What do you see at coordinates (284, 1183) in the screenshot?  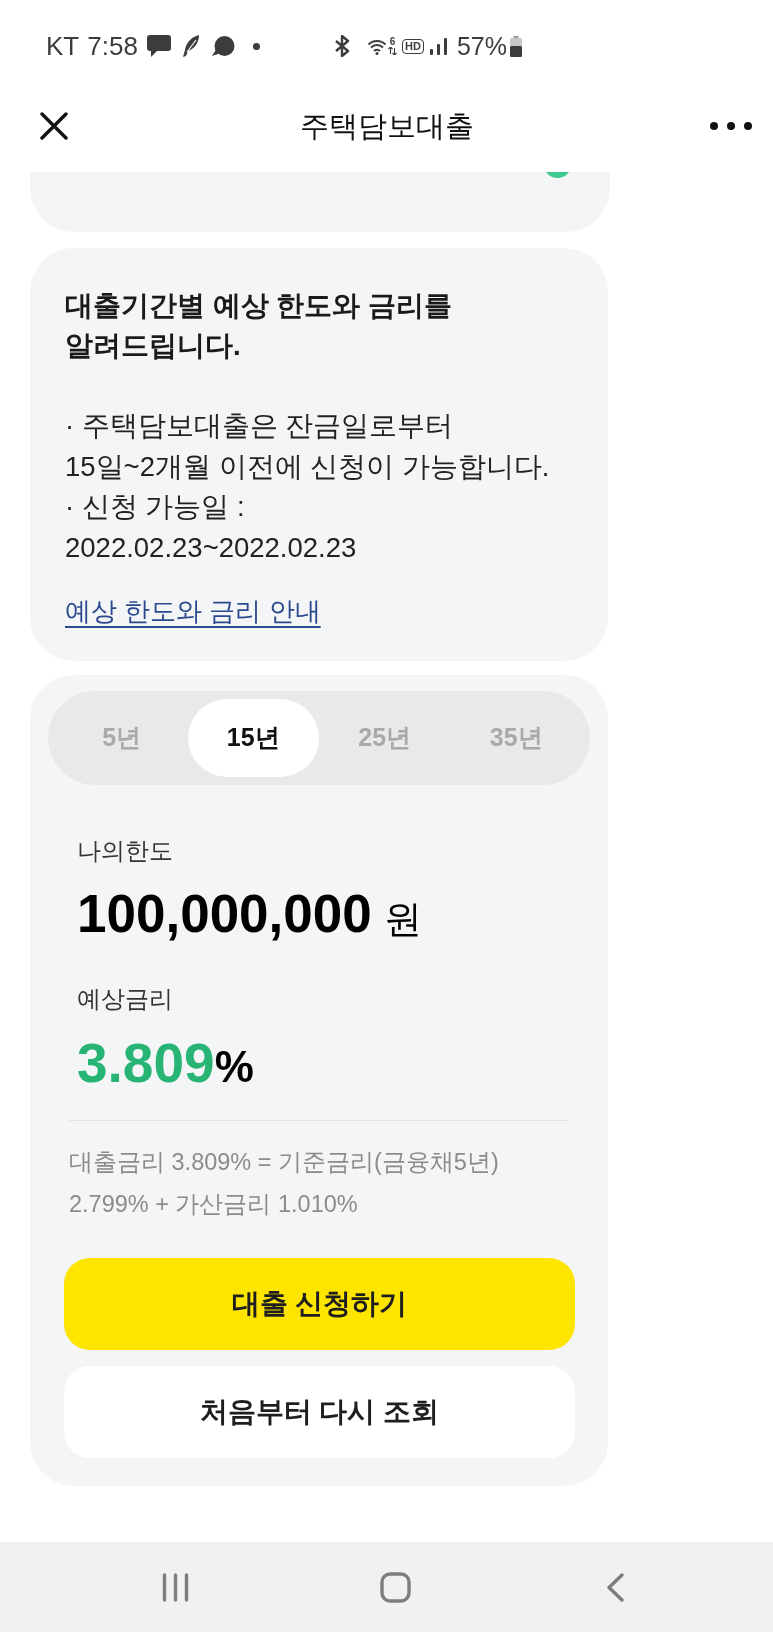 I see `rate-formula: 대출금리 3.809% = 기준금리(금융채5년) 2.799% + 가산금리 1.010%` at bounding box center [284, 1183].